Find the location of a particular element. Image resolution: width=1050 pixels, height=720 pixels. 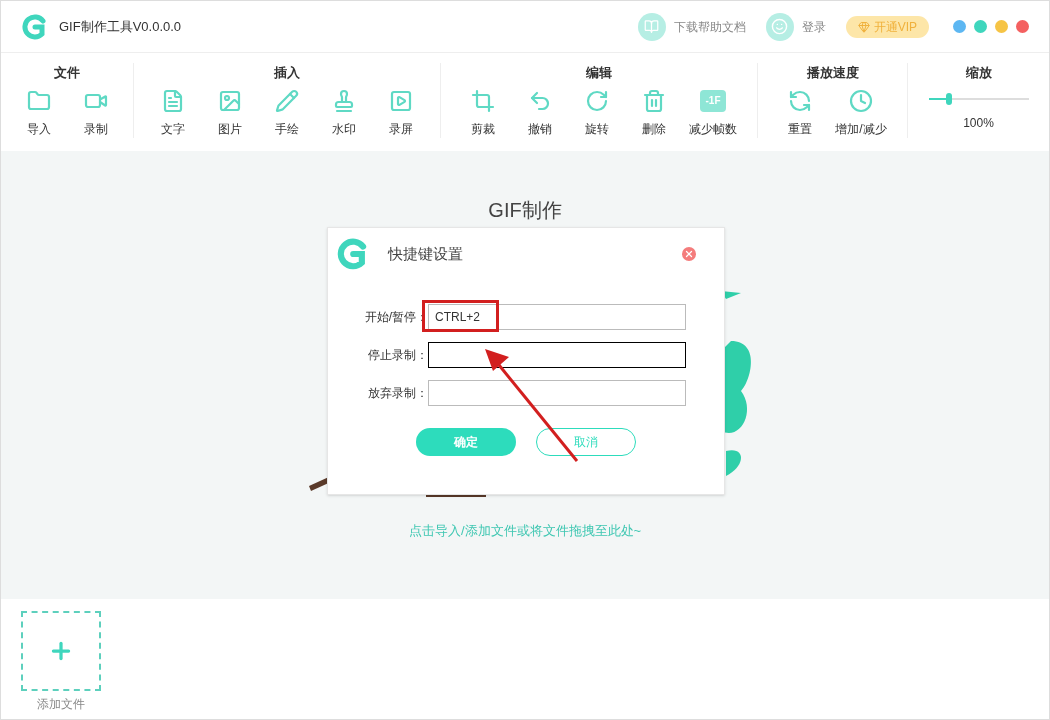

toolbar-button: 旋转 is located at coordinates (597, 112).